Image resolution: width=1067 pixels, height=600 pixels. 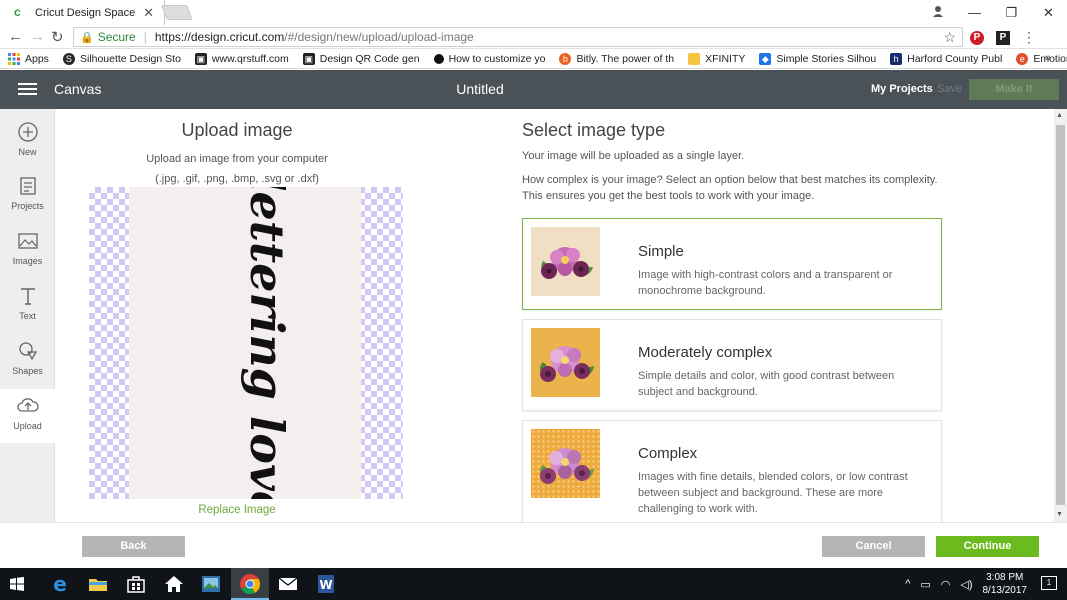 What do you see at coordinates (130, 58) in the screenshot?
I see `bookmark-label: Silhouette Design Sto` at bounding box center [130, 58].